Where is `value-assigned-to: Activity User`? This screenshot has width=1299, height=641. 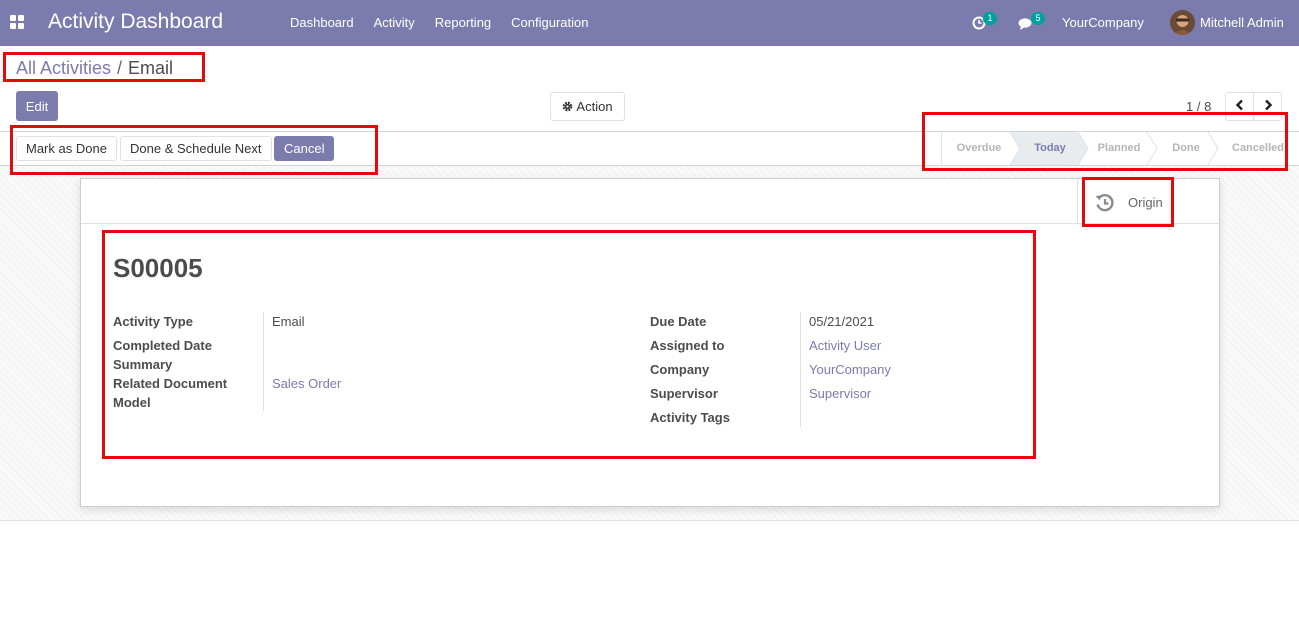
value-assigned-to: Activity User is located at coordinates (845, 345).